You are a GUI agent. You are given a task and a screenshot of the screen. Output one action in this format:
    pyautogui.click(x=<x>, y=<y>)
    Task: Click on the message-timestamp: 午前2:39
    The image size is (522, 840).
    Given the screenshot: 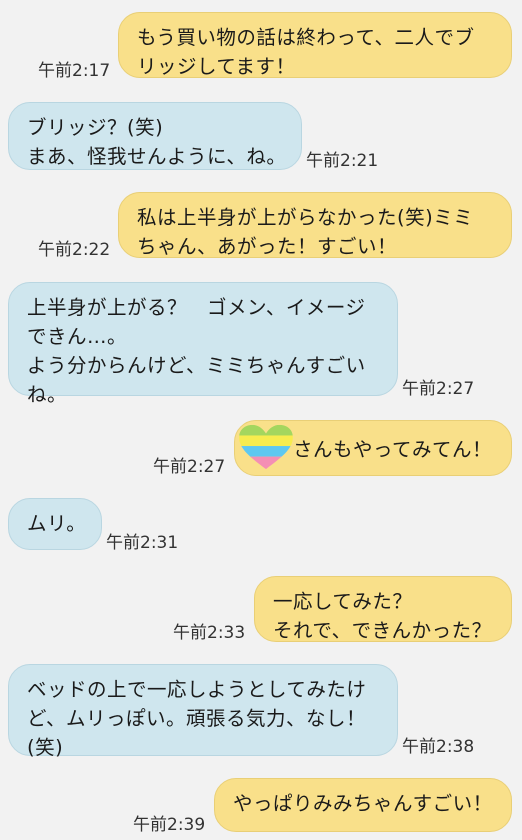 What is the action you would take?
    pyautogui.click(x=169, y=825)
    